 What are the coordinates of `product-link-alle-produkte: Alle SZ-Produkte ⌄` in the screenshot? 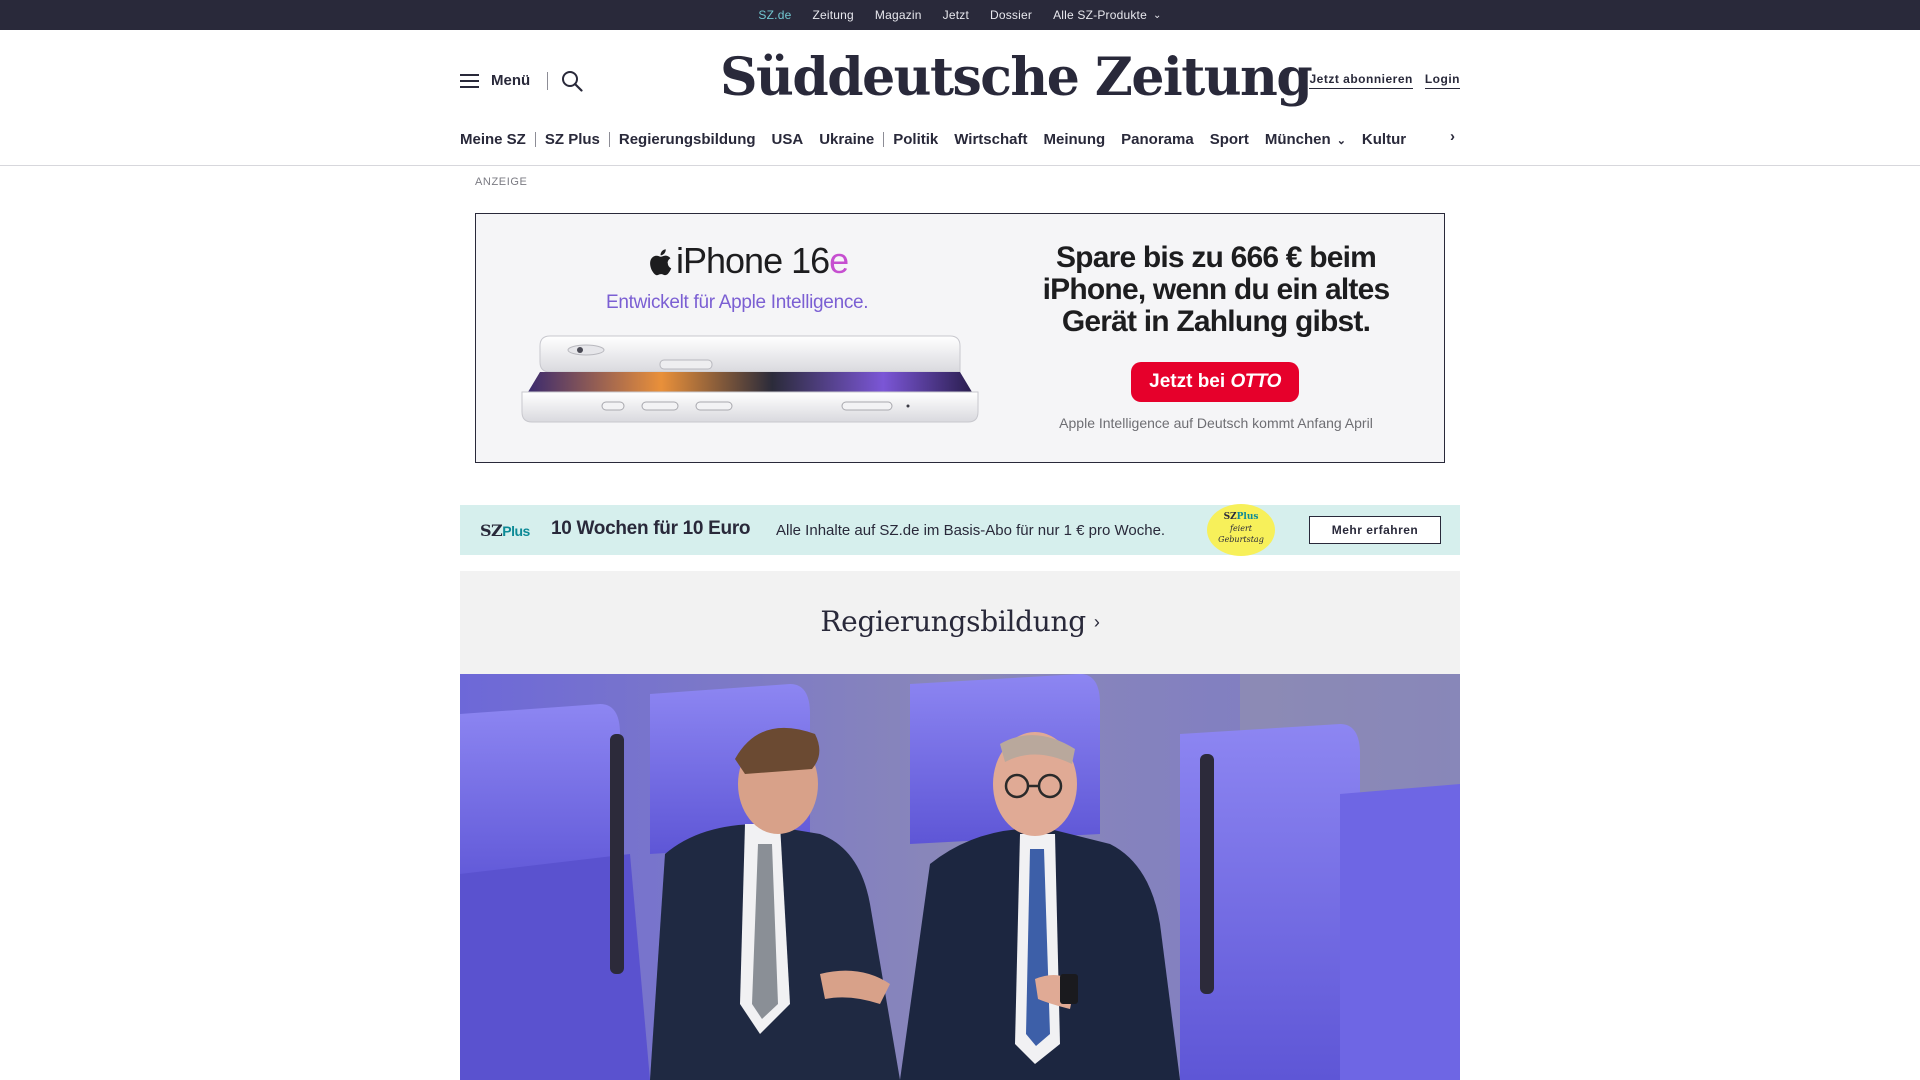 It's located at (1107, 15).